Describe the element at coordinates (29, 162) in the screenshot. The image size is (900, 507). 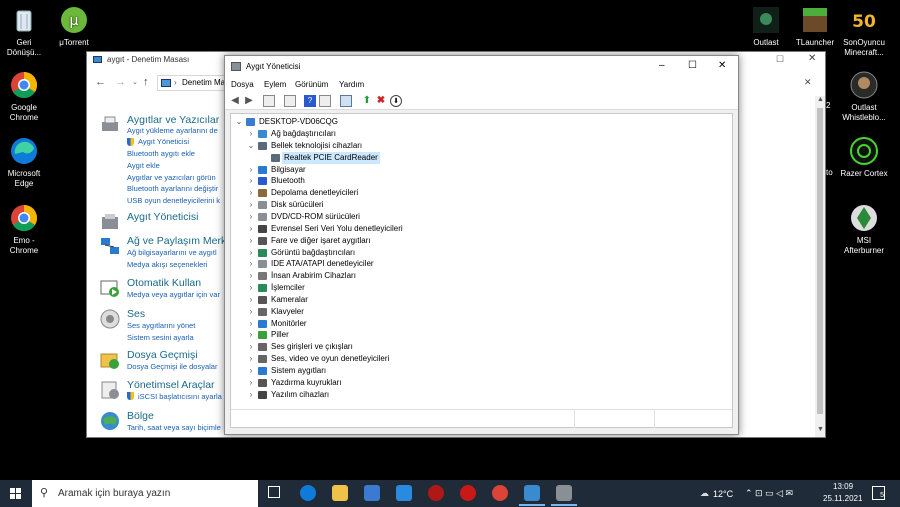
I see `desktop-icon-microsoft-edge: Microsoft Edge` at that location.